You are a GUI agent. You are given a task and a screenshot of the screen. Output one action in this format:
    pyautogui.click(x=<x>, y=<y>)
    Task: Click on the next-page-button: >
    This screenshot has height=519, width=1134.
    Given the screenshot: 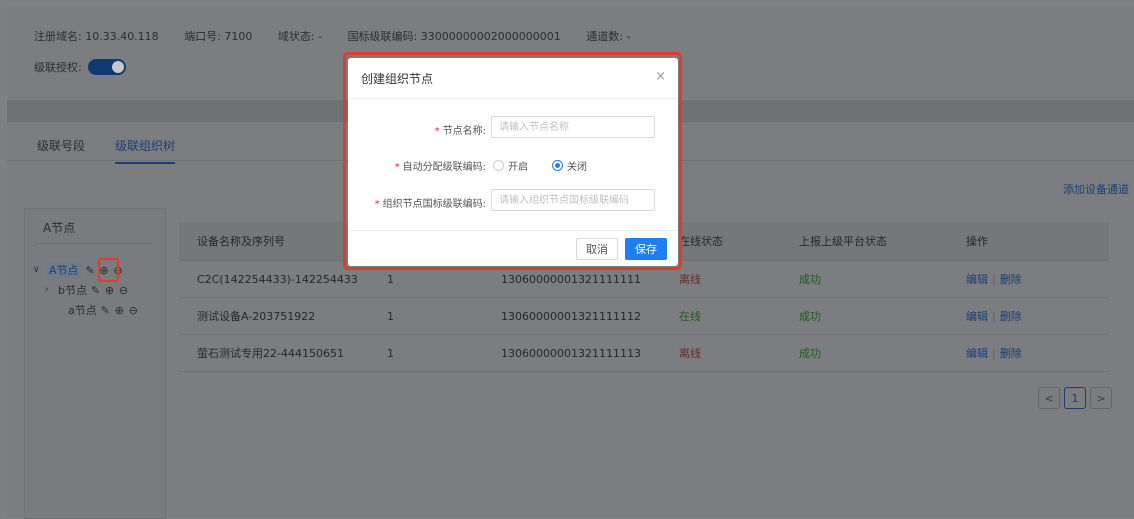 What is the action you would take?
    pyautogui.click(x=1101, y=398)
    